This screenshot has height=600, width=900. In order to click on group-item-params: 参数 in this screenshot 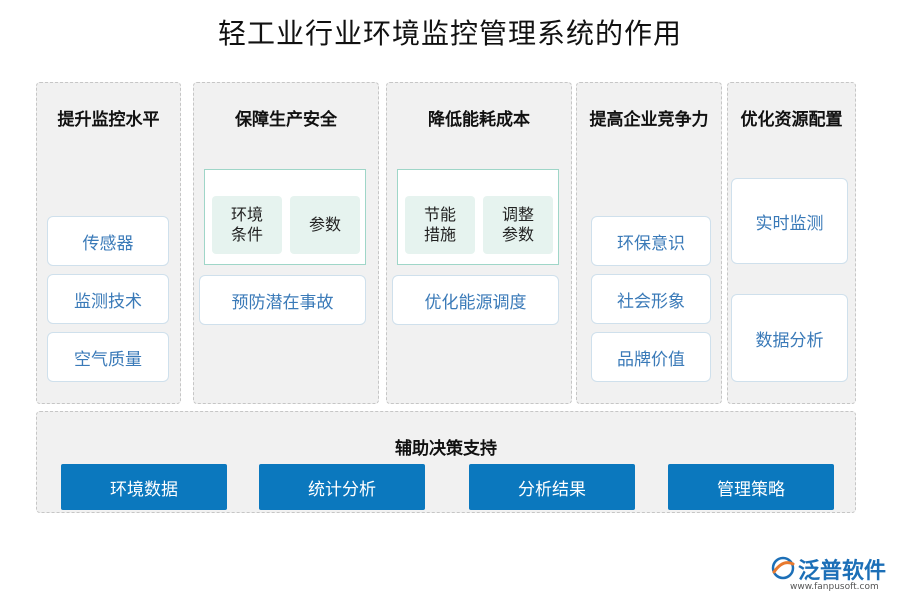, I will do `click(325, 225)`.